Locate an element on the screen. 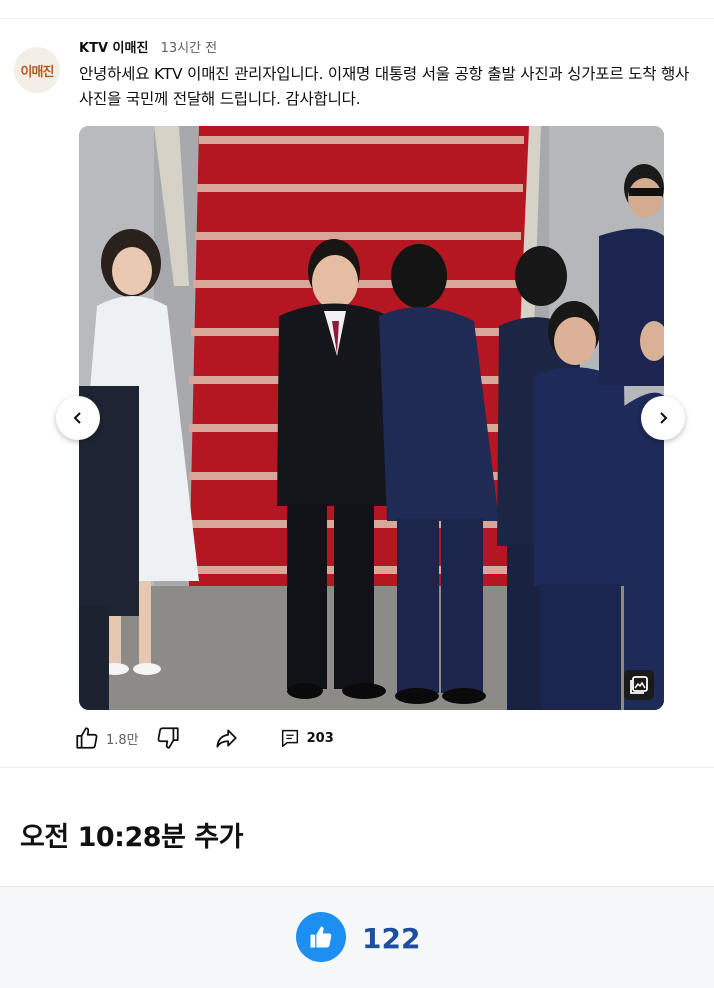 The width and height of the screenshot is (714, 988). share-button is located at coordinates (226, 738).